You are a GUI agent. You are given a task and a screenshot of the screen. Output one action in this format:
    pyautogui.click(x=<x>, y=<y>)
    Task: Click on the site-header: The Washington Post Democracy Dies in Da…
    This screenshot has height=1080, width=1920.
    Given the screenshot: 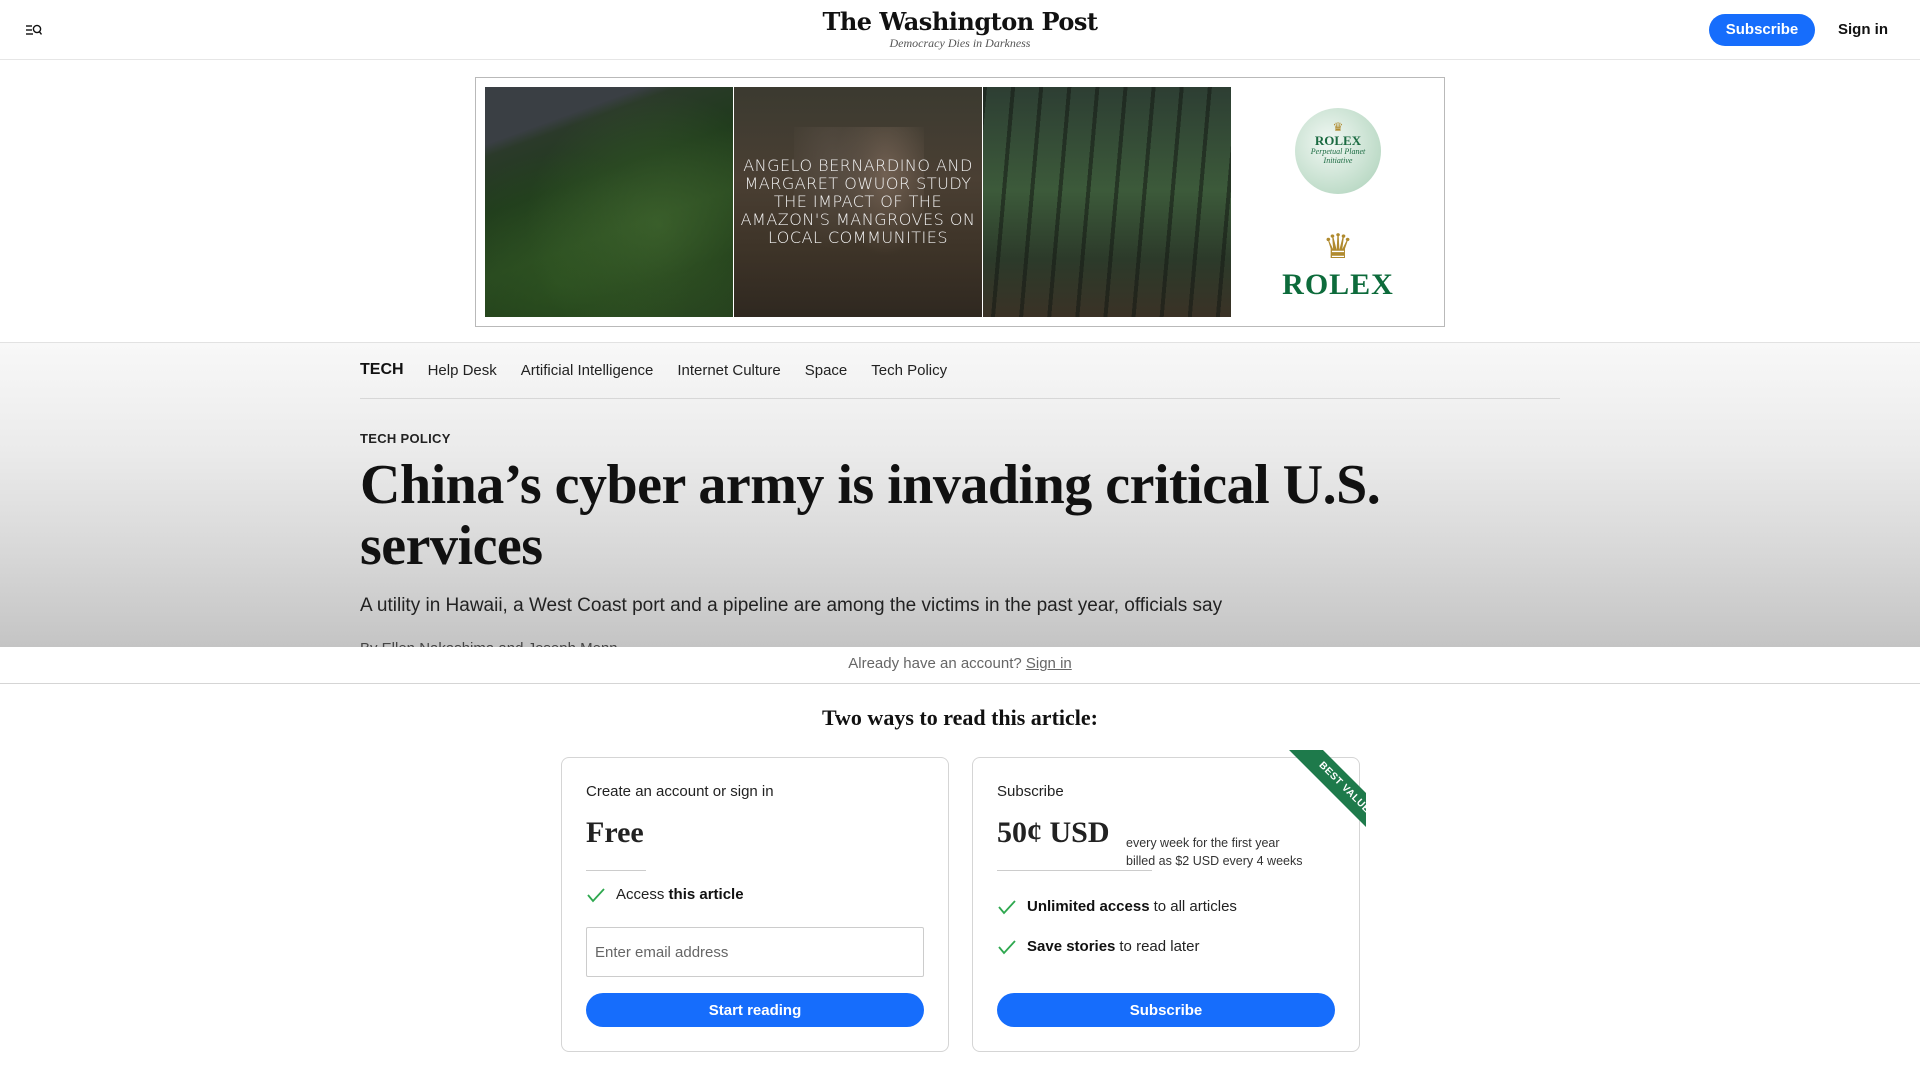 What is the action you would take?
    pyautogui.click(x=960, y=30)
    